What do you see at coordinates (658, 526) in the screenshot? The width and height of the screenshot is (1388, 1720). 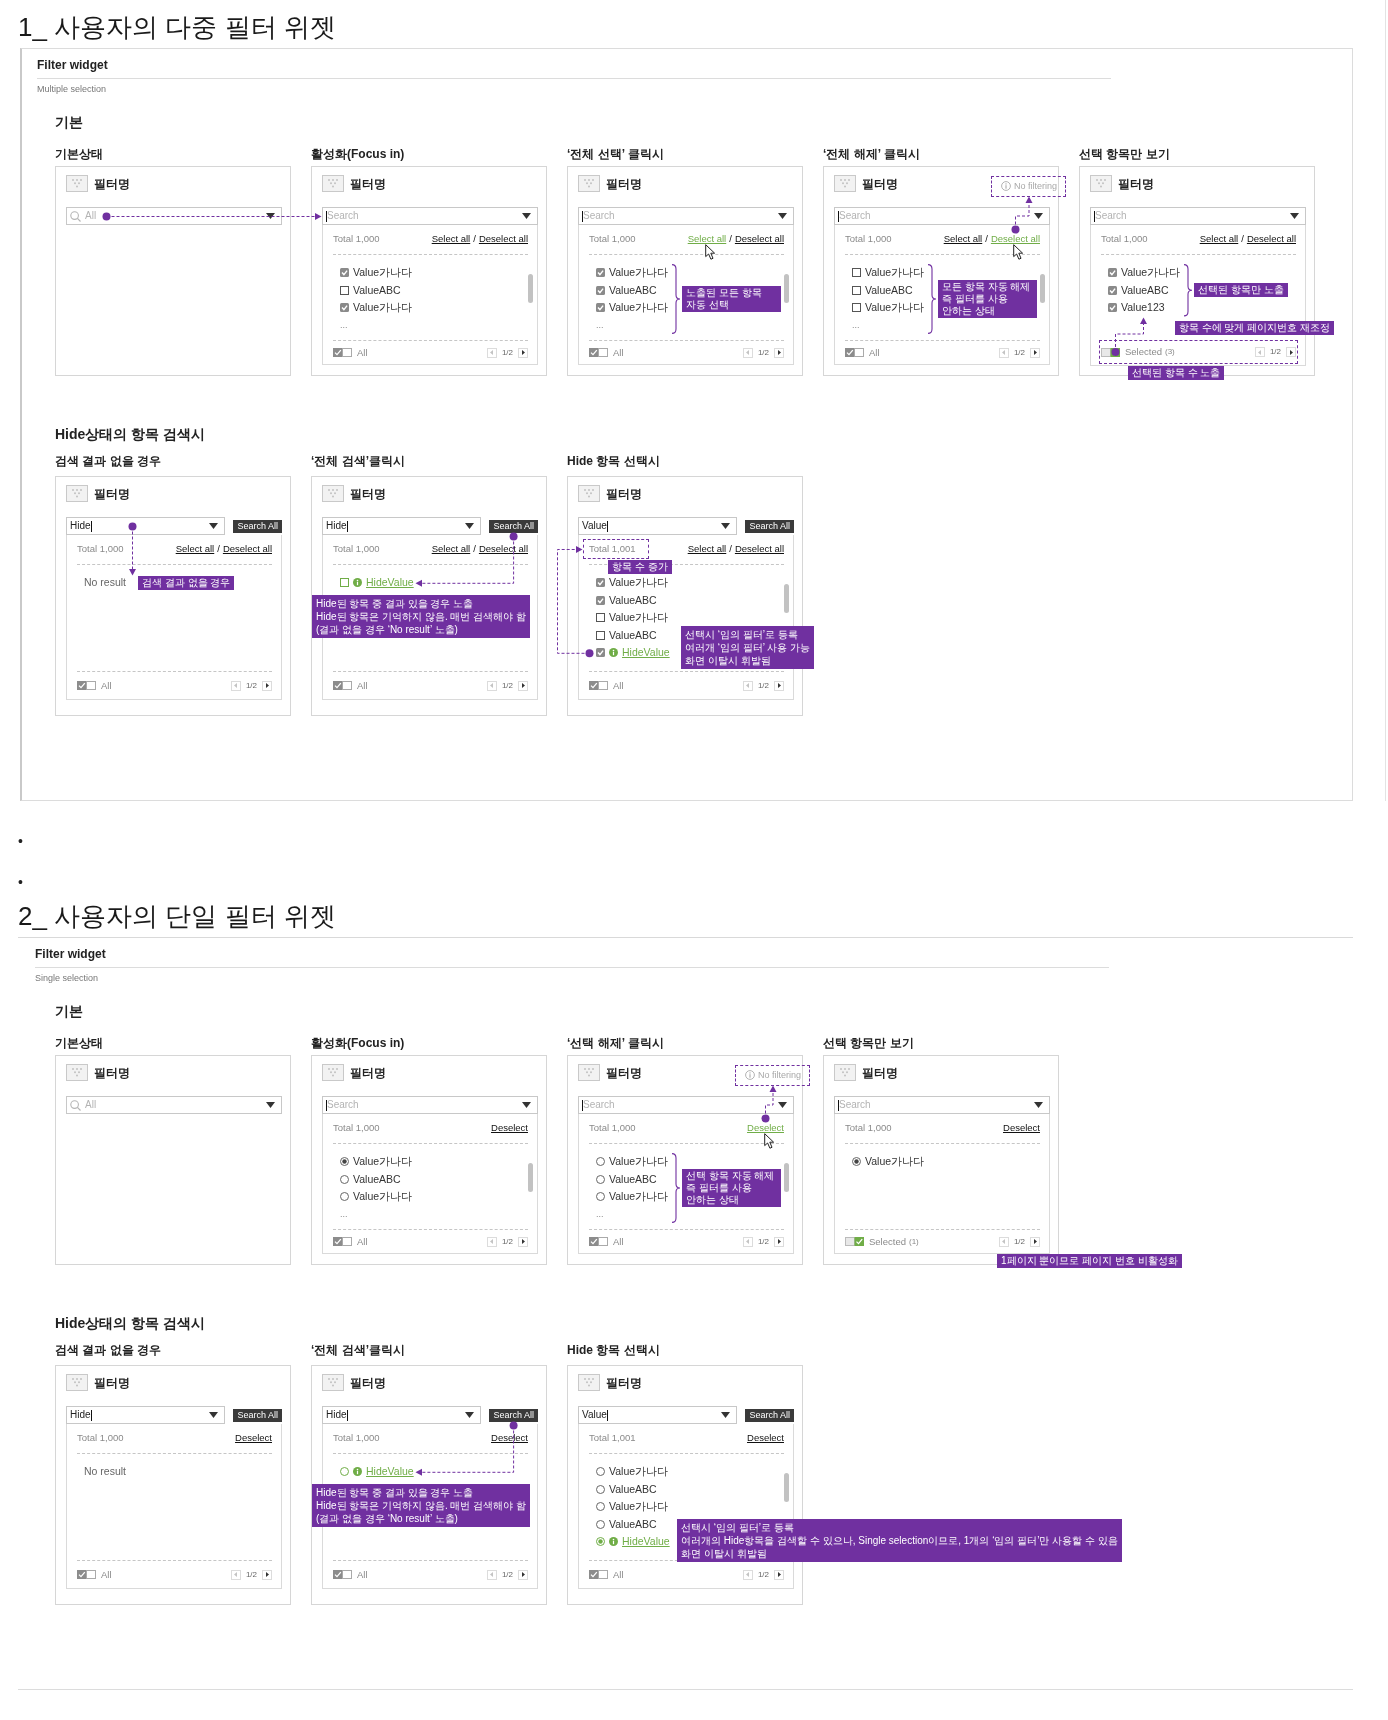 I see `search-field: Value` at bounding box center [658, 526].